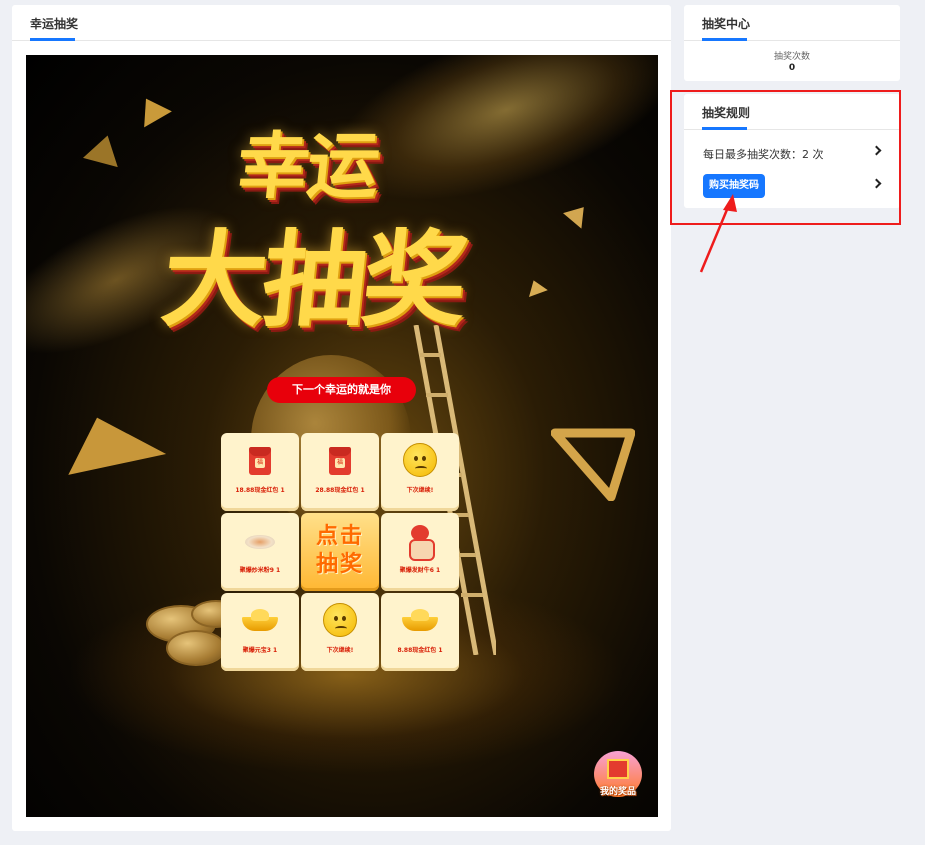  Describe the element at coordinates (54, 23) in the screenshot. I see `tab-lucky-draw: 幸运抽奖` at that location.